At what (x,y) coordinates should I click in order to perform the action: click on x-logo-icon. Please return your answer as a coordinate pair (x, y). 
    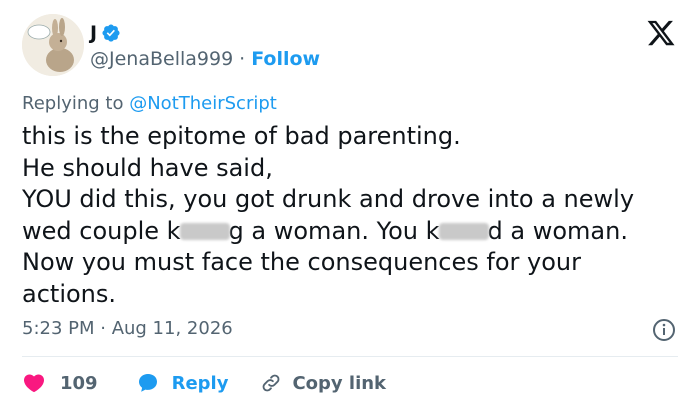
    Looking at the image, I should click on (661, 33).